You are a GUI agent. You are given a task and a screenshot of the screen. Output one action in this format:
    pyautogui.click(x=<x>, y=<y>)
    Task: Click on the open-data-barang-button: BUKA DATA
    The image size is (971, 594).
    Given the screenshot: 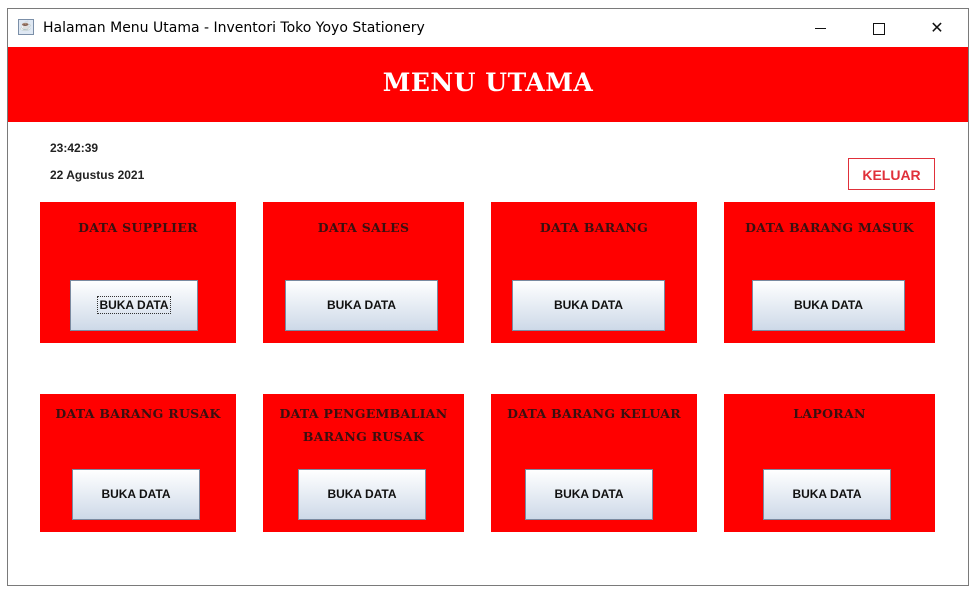 What is the action you would take?
    pyautogui.click(x=588, y=305)
    